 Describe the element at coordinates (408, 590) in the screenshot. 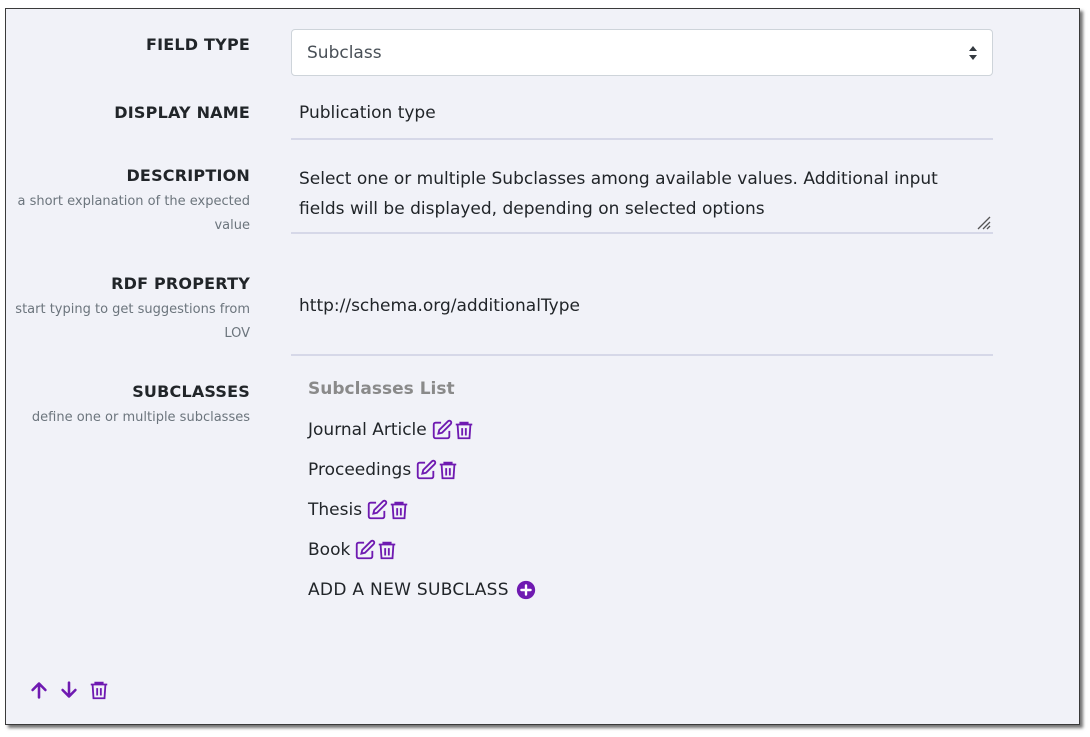

I see `add-subclass-label: ADD A NEW SUBCLASS` at that location.